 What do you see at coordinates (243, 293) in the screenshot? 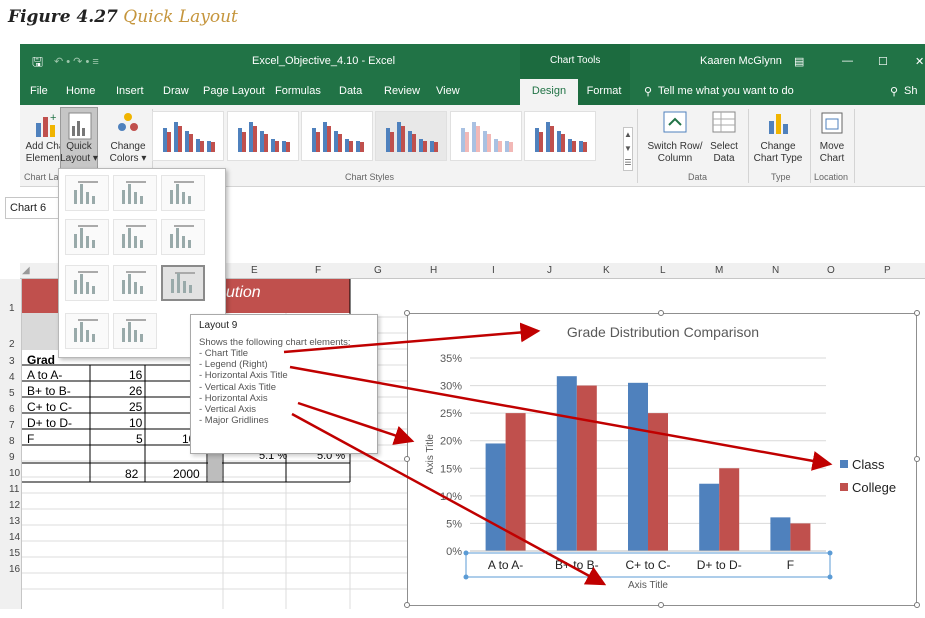
I see `sheet-title-cell: ution` at bounding box center [243, 293].